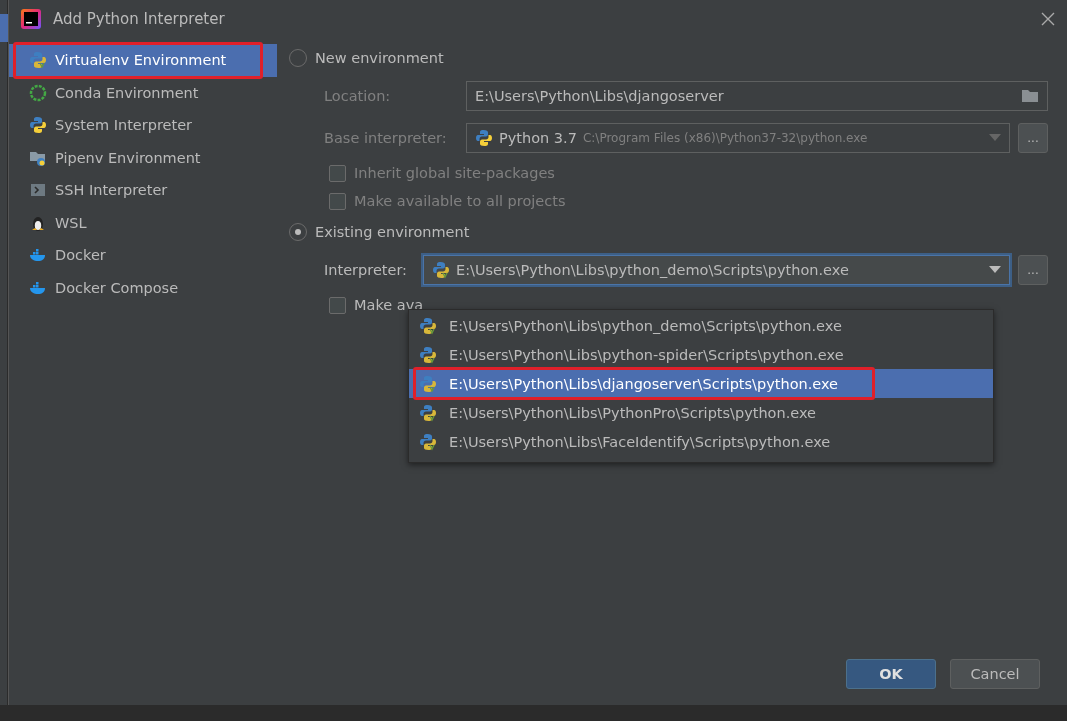 This screenshot has width=1067, height=721. Describe the element at coordinates (31, 18) in the screenshot. I see `app-logo-icon` at that location.